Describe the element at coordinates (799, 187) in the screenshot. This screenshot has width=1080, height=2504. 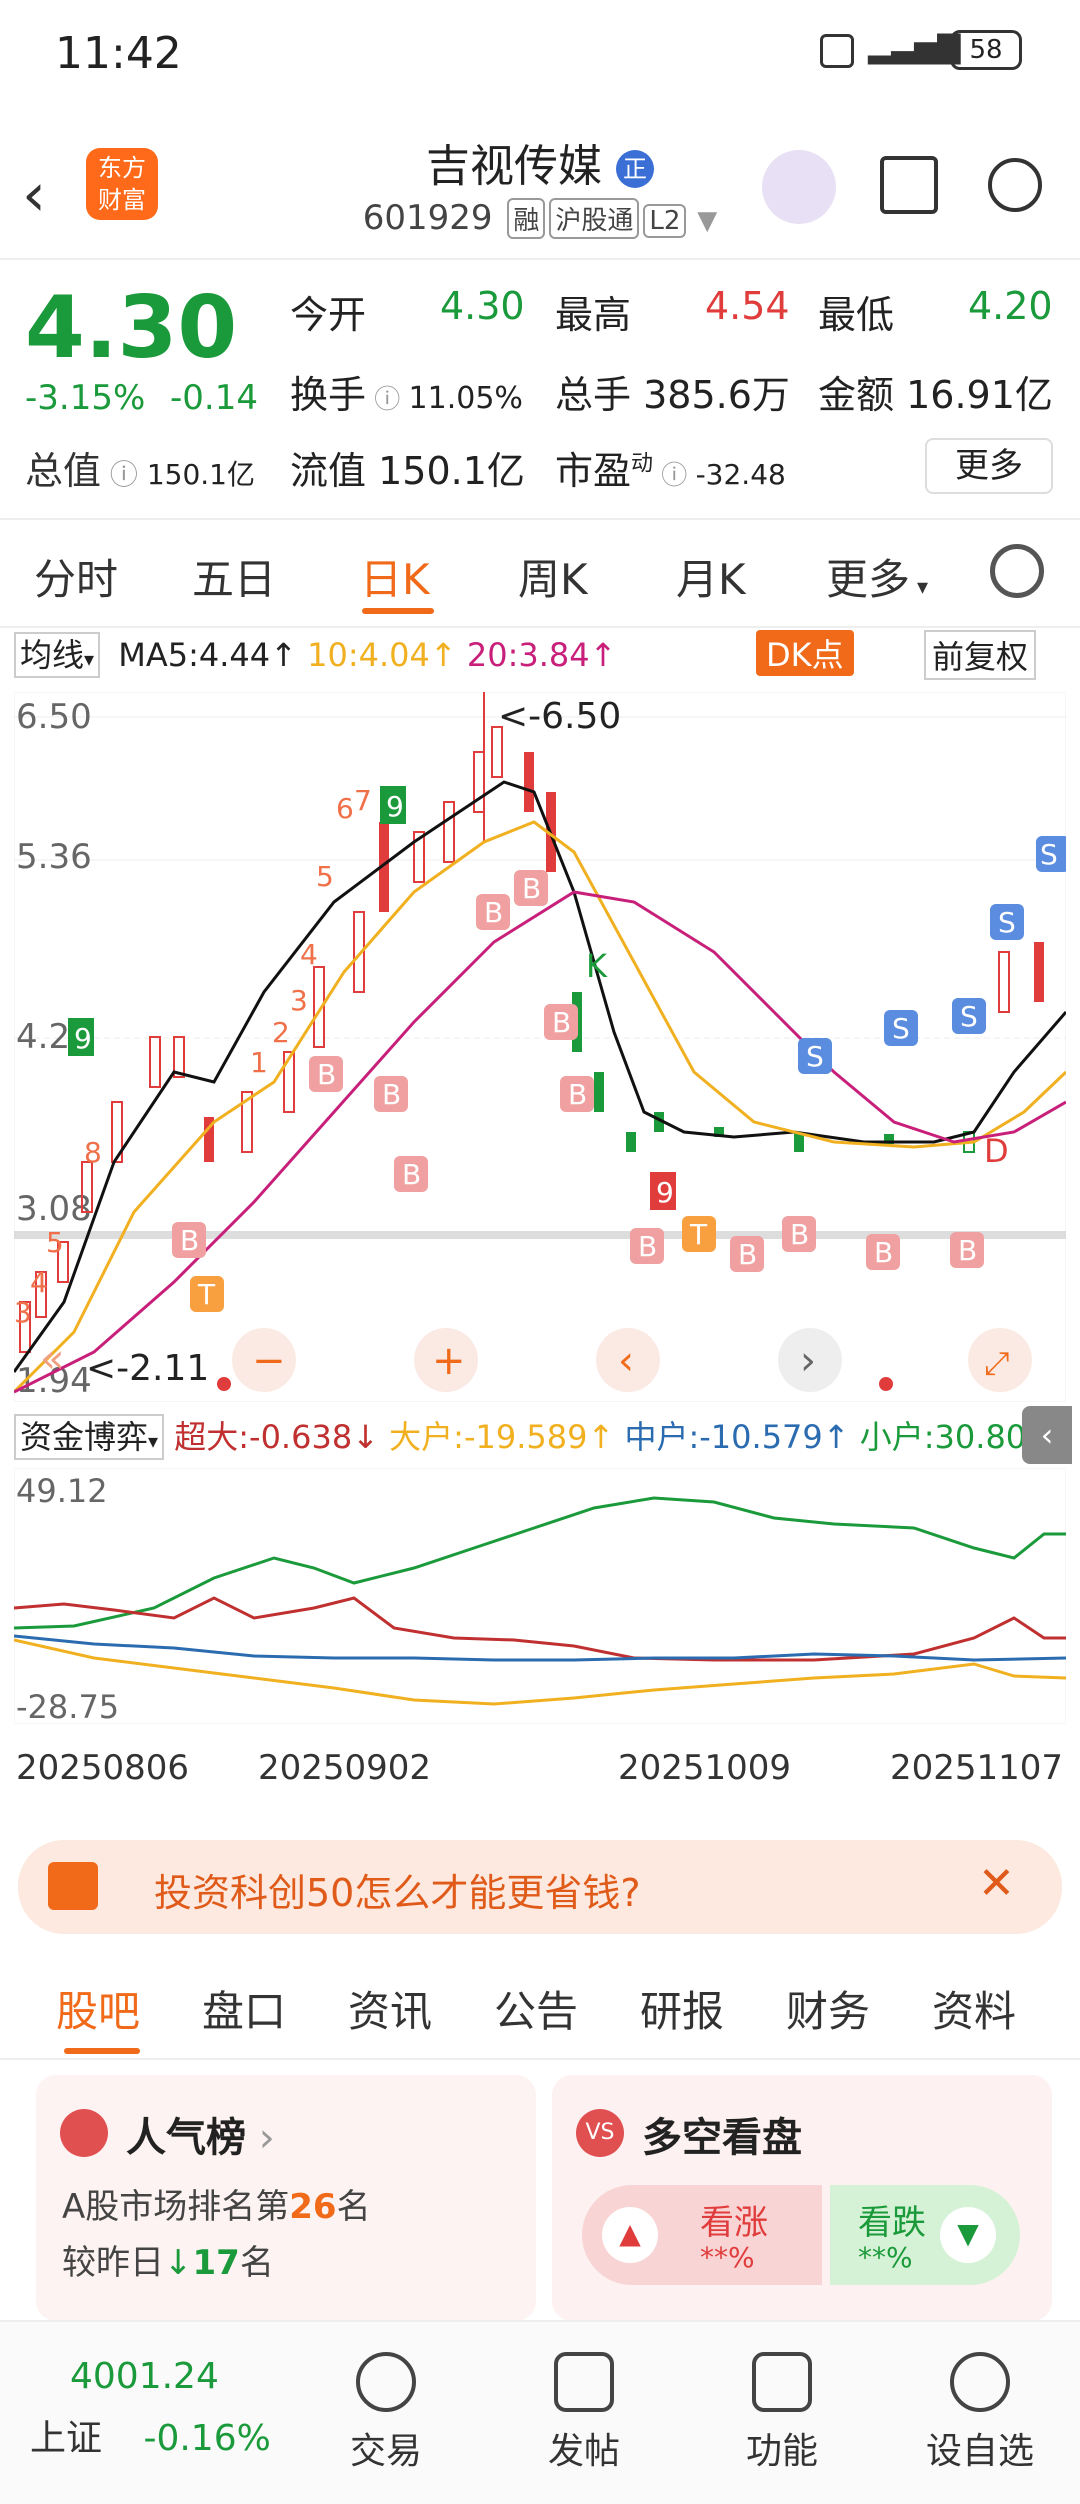
I see `assistant-avatar` at that location.